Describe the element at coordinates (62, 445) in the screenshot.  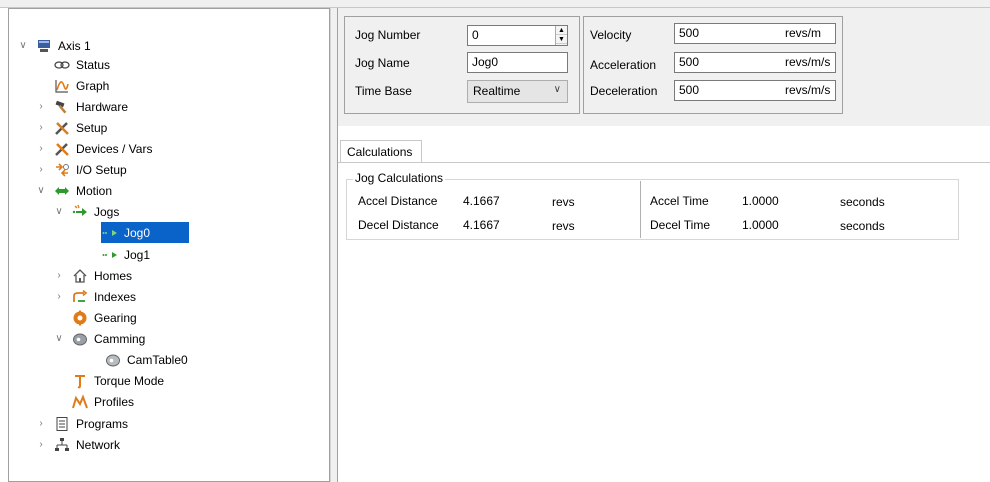
I see `network-icon` at that location.